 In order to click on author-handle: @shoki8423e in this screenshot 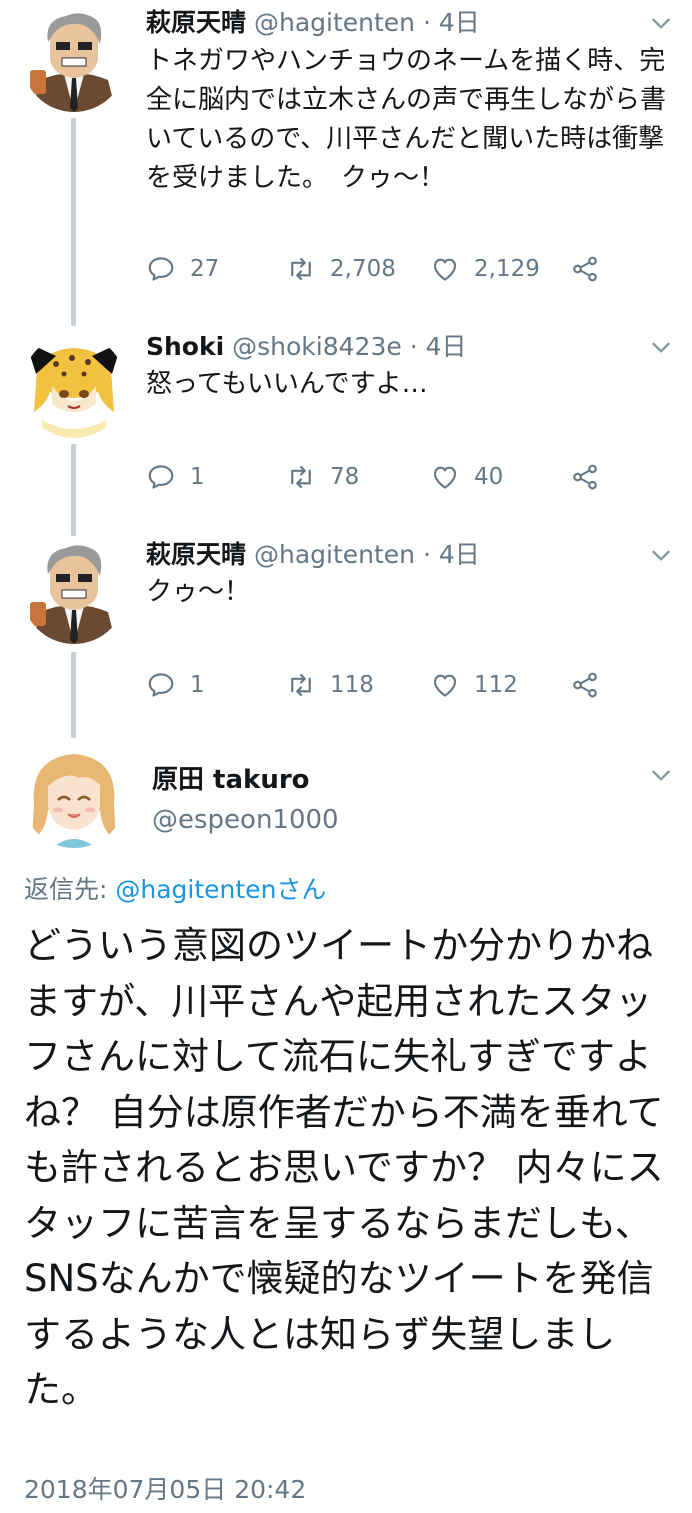, I will do `click(317, 346)`.